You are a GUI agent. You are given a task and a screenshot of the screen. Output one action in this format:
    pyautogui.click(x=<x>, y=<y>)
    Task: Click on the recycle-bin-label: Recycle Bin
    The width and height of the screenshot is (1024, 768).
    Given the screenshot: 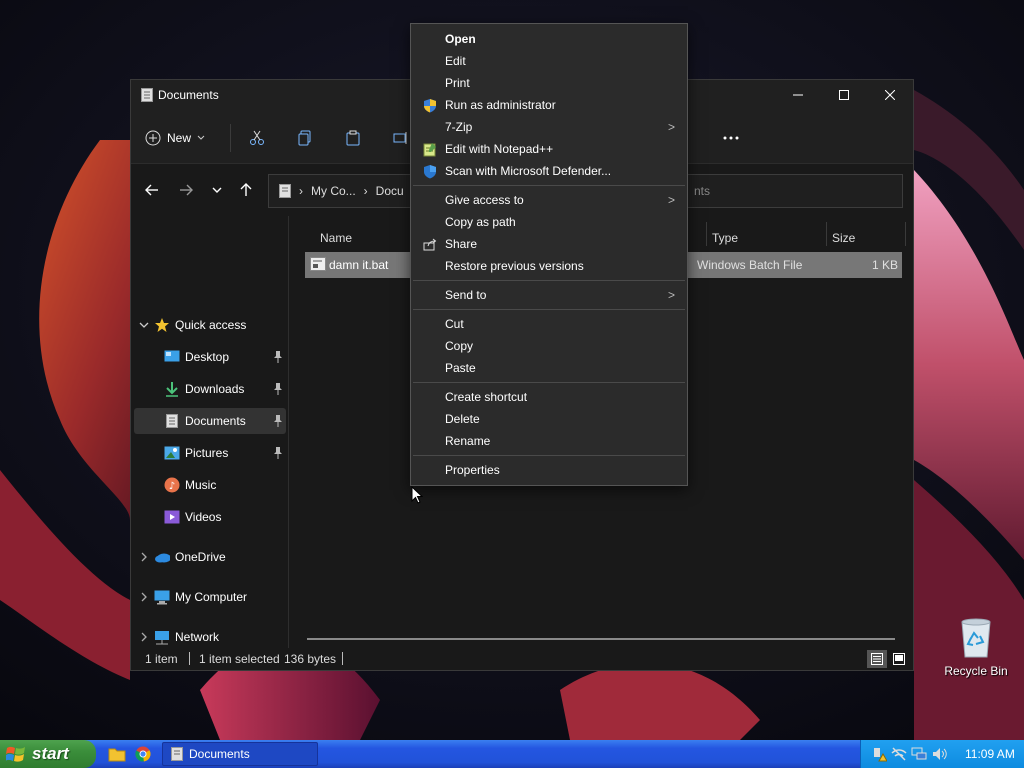 What is the action you would take?
    pyautogui.click(x=976, y=671)
    